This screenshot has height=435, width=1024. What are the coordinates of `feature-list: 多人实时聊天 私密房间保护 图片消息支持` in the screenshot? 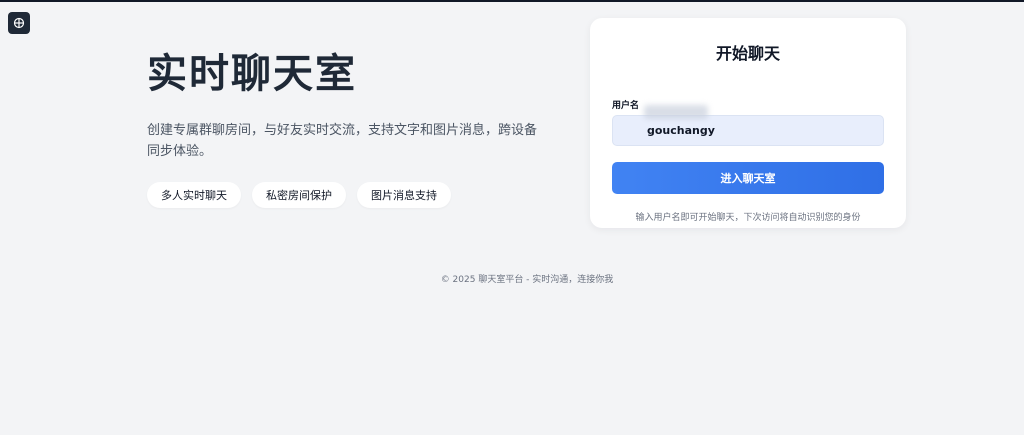 It's located at (347, 195).